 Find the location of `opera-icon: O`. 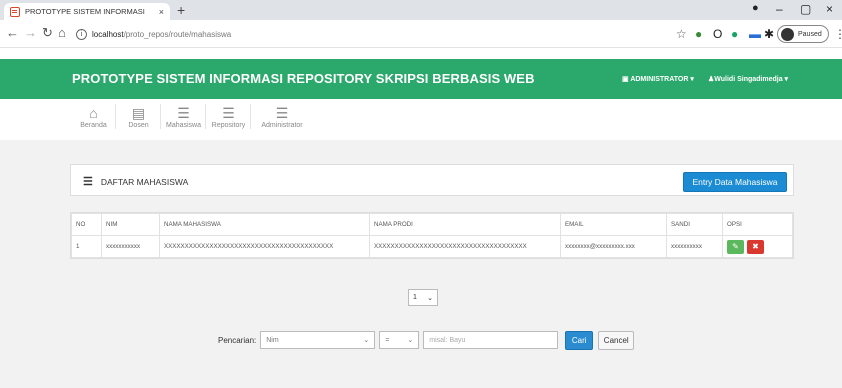

opera-icon: O is located at coordinates (717, 34).